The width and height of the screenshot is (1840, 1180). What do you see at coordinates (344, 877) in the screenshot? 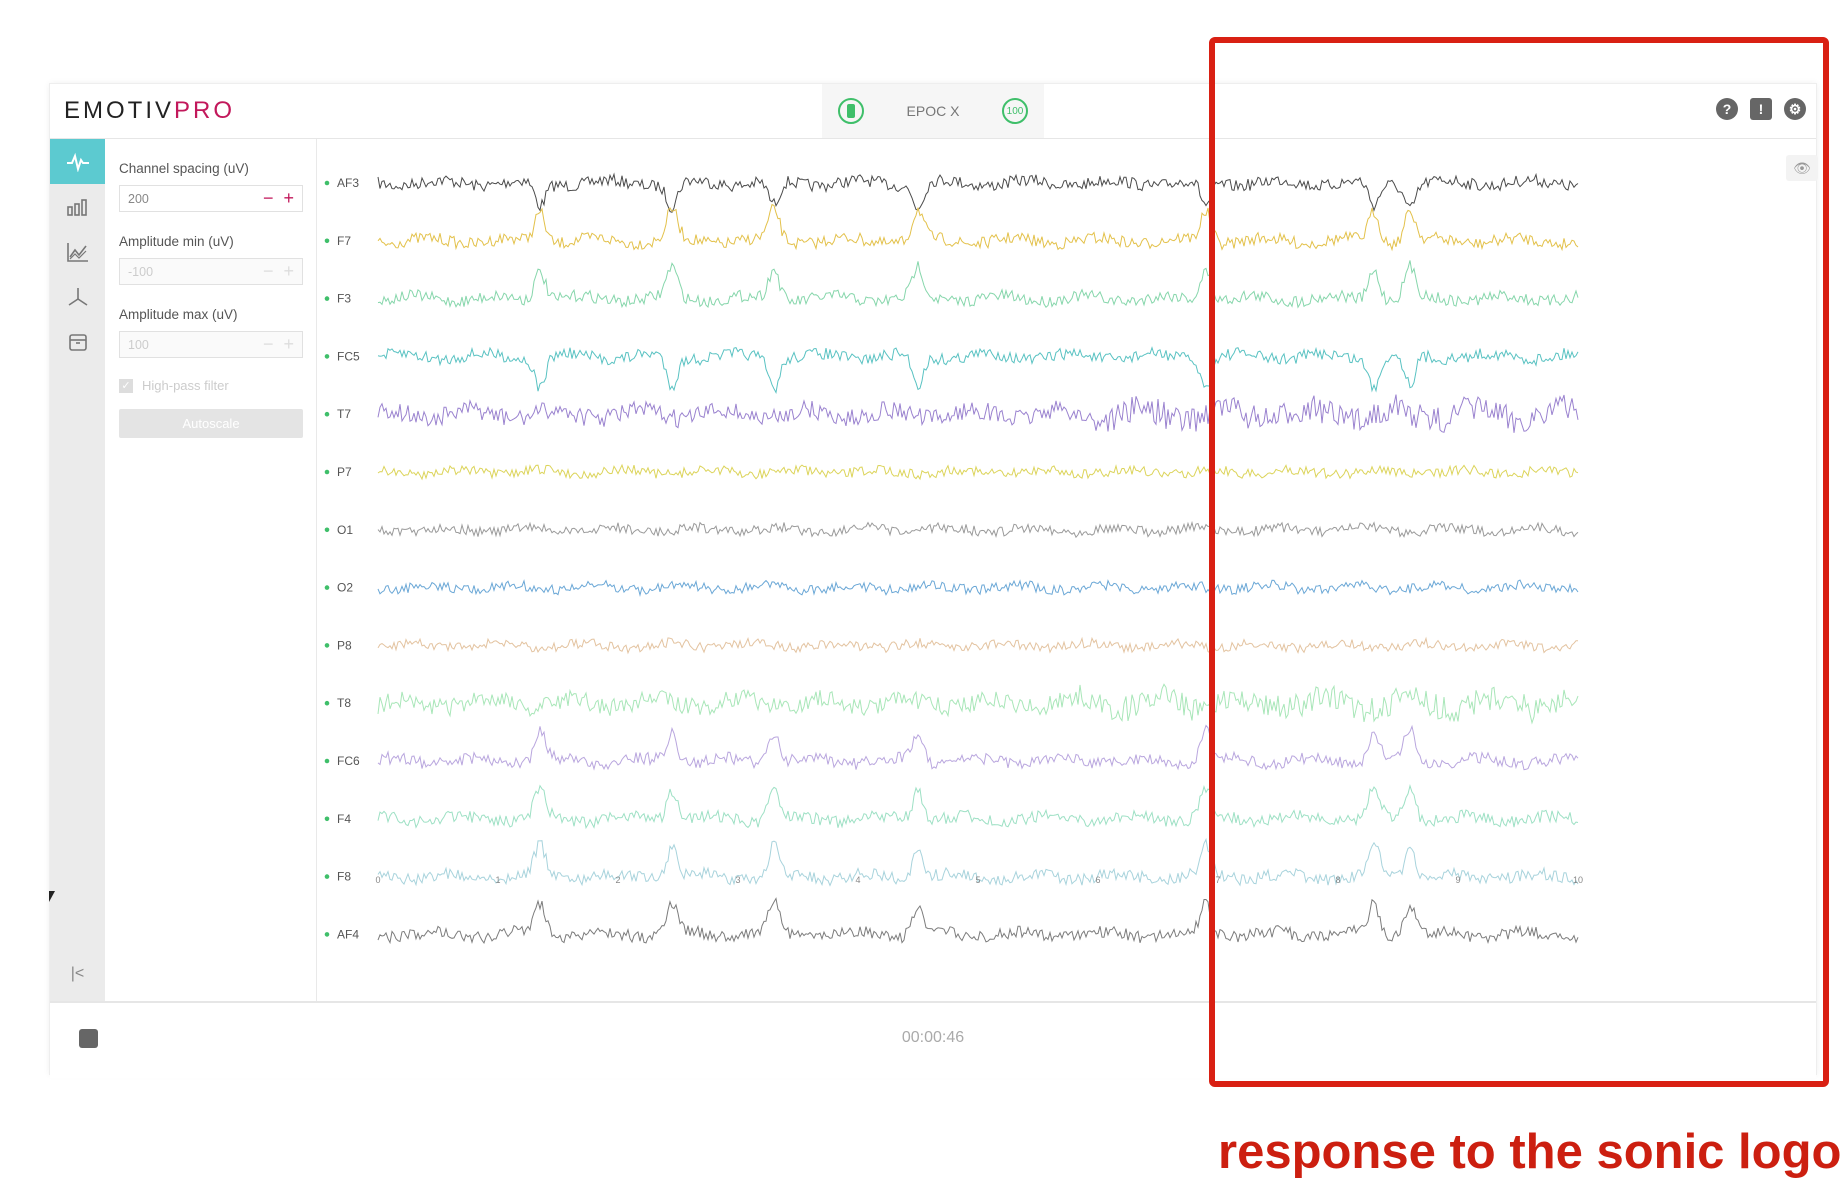
I see `channel-label: F8` at bounding box center [344, 877].